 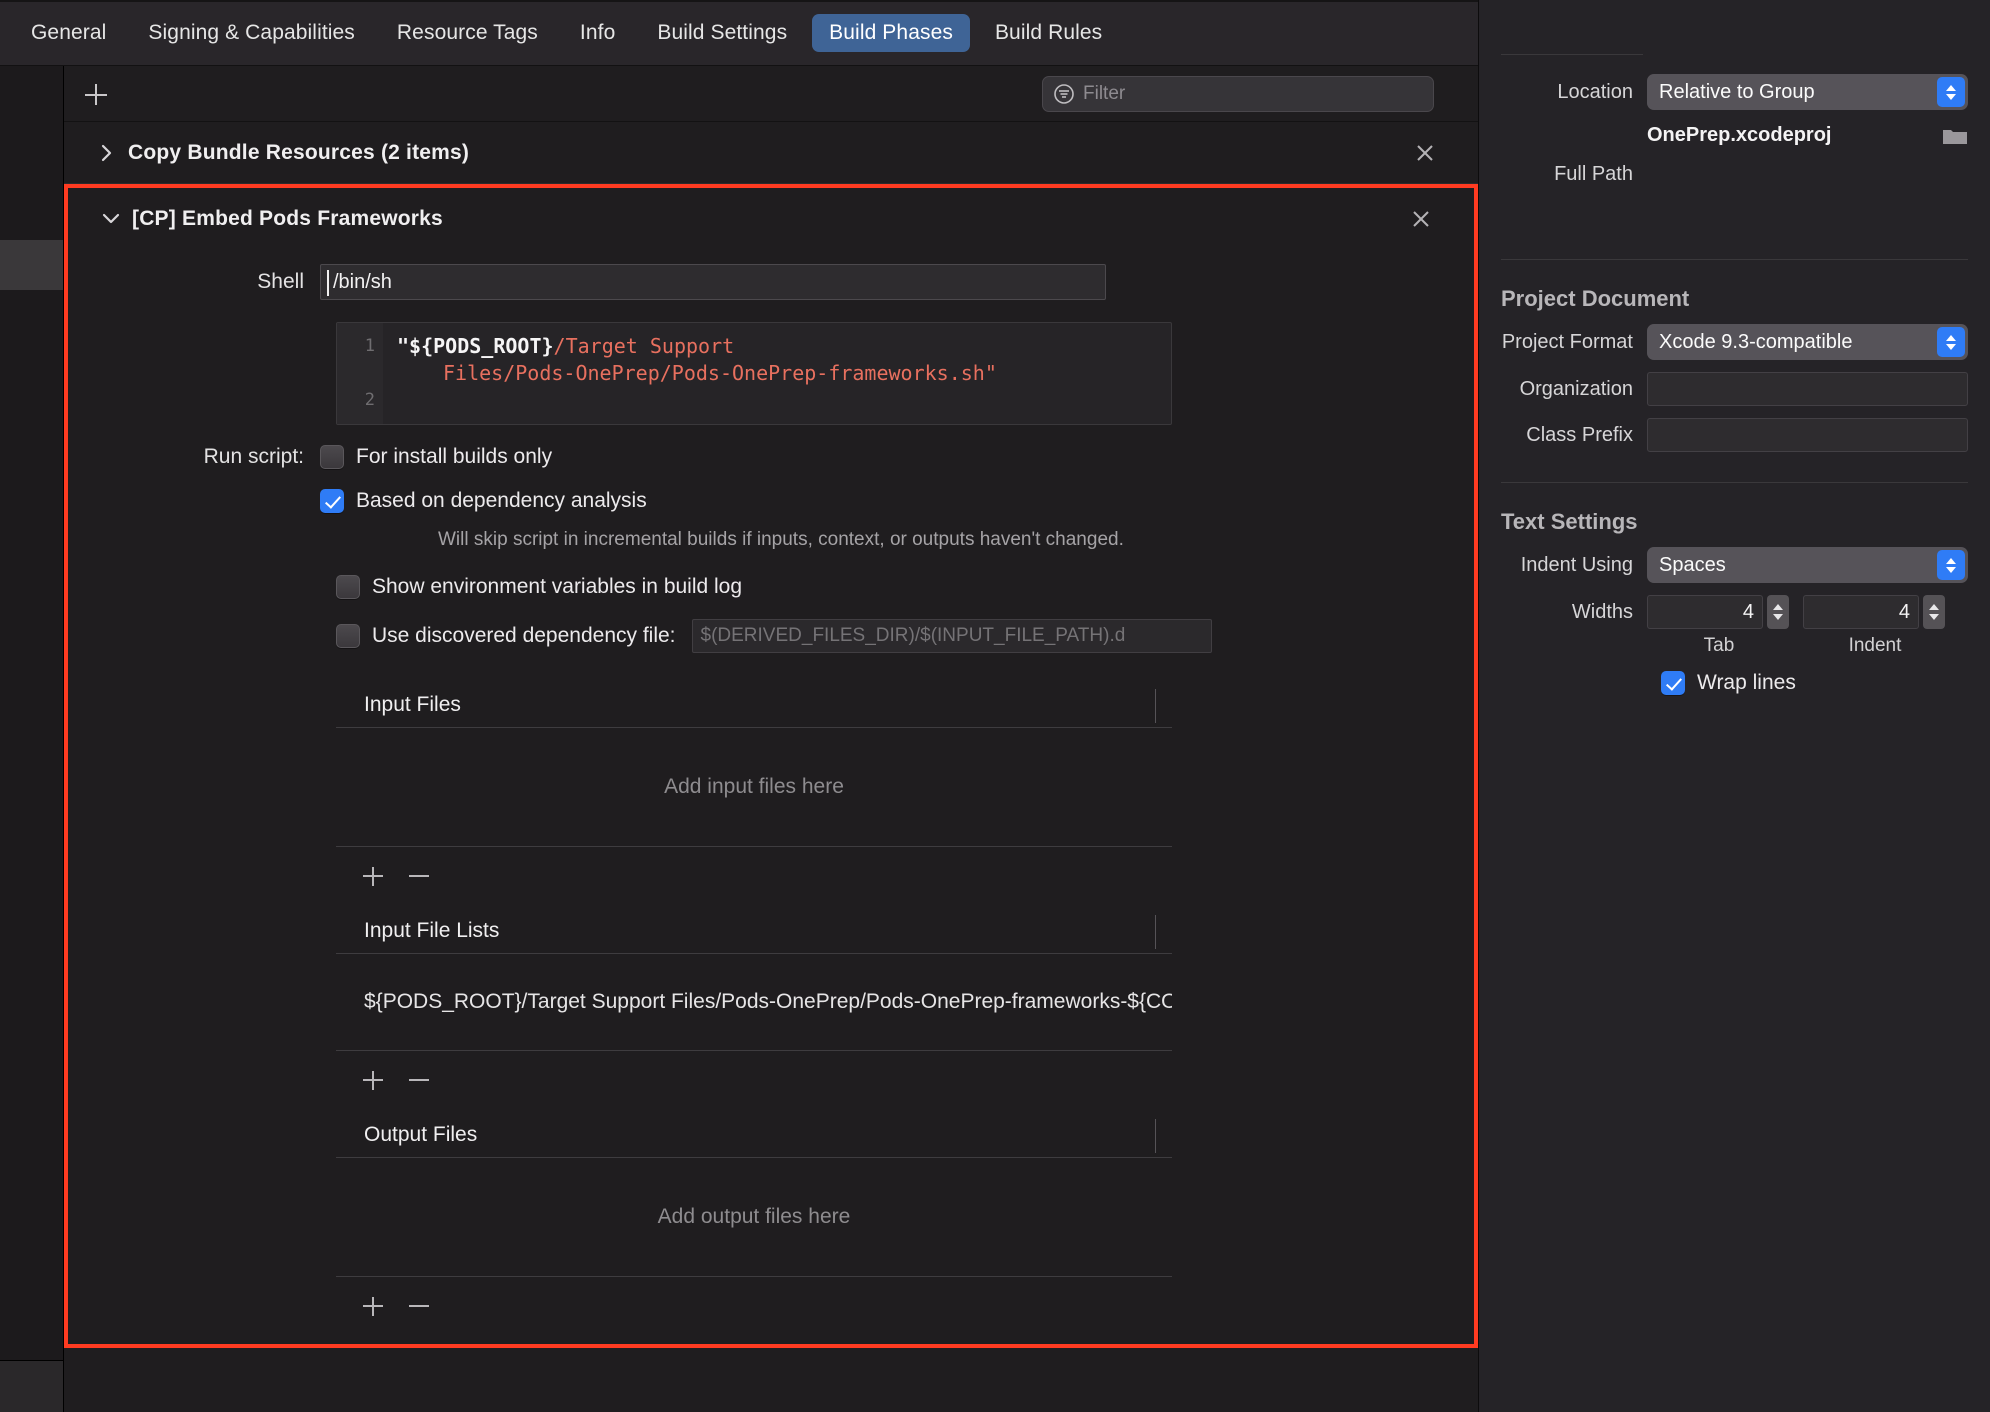 I want to click on shell-input: /bin/sh, so click(x=713, y=282).